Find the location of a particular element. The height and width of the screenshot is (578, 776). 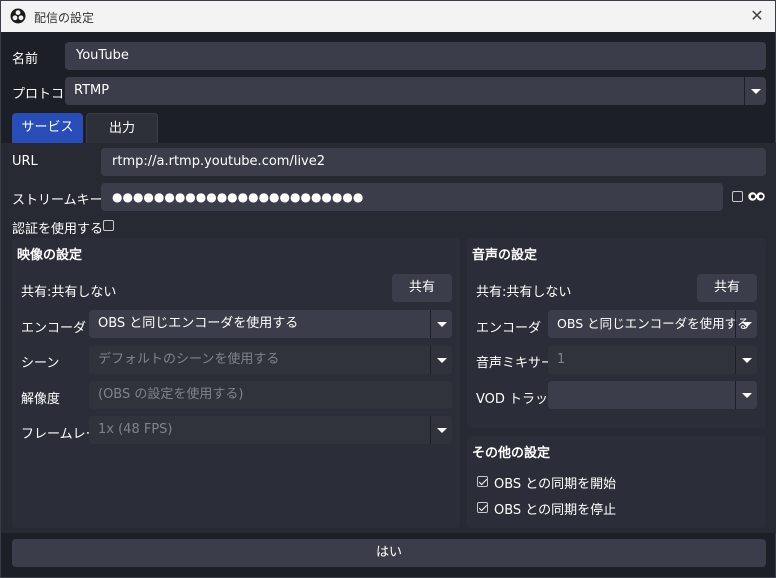

stream-key-input: ●●●●●●●●●●●●●●●●●●●●●●●● is located at coordinates (412, 197).